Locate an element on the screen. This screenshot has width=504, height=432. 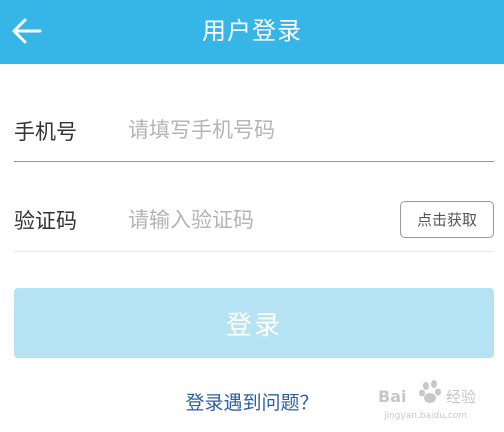
header-bar: 用户登录 is located at coordinates (252, 32).